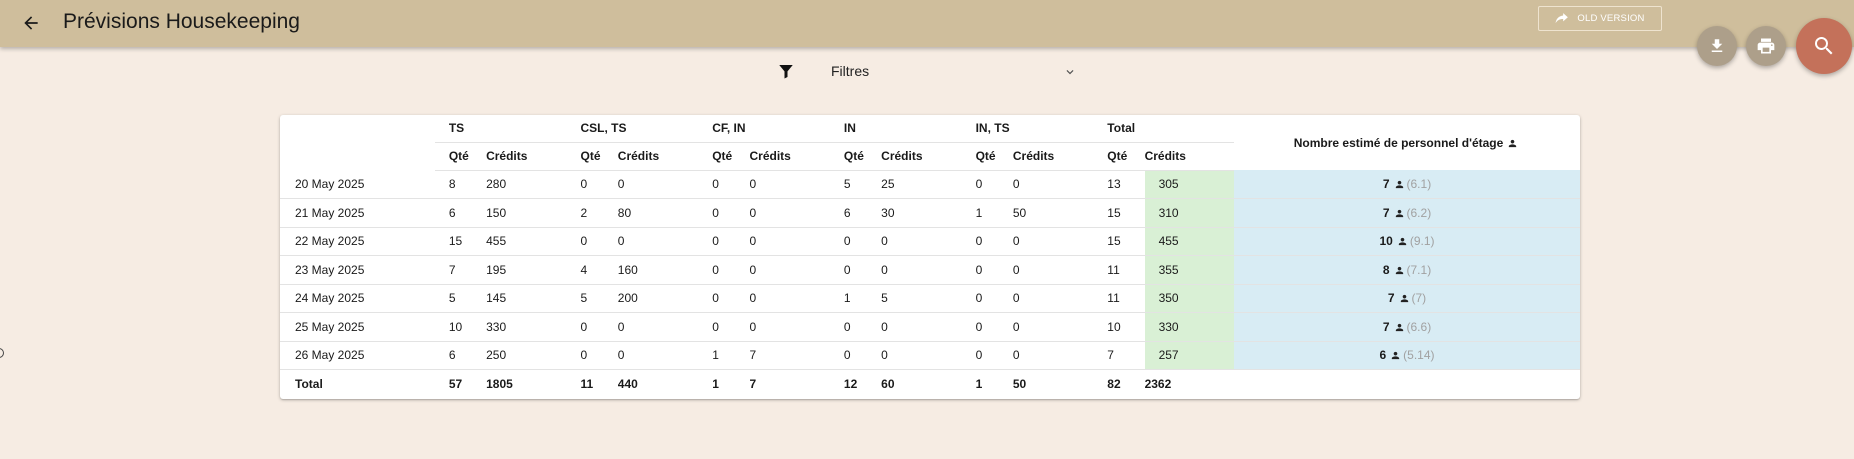  What do you see at coordinates (526, 241) in the screenshot?
I see `credits-cell: 455` at bounding box center [526, 241].